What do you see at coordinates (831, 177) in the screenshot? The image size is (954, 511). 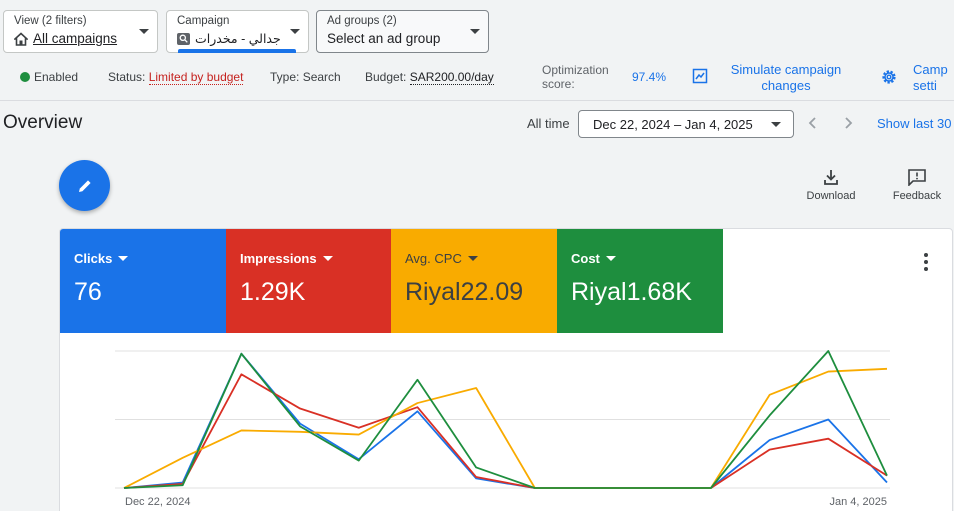 I see `download-icon` at bounding box center [831, 177].